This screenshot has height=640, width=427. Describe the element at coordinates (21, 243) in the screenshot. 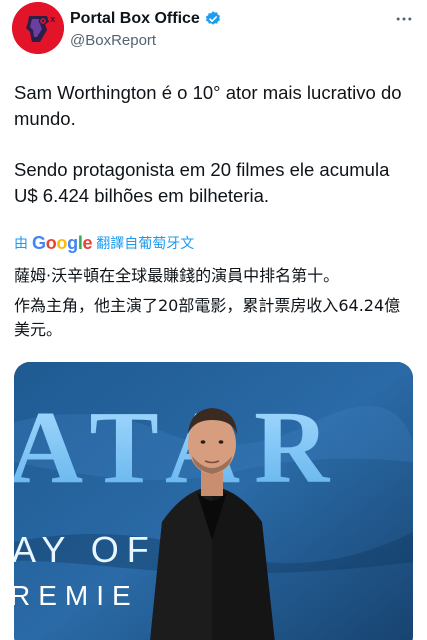

I see `translated-by-label: 由` at that location.